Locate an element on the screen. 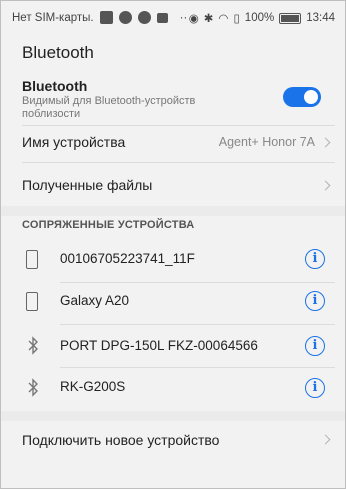 The height and width of the screenshot is (489, 346). paired-device-row: 00106705223741_11F i is located at coordinates (173, 260).